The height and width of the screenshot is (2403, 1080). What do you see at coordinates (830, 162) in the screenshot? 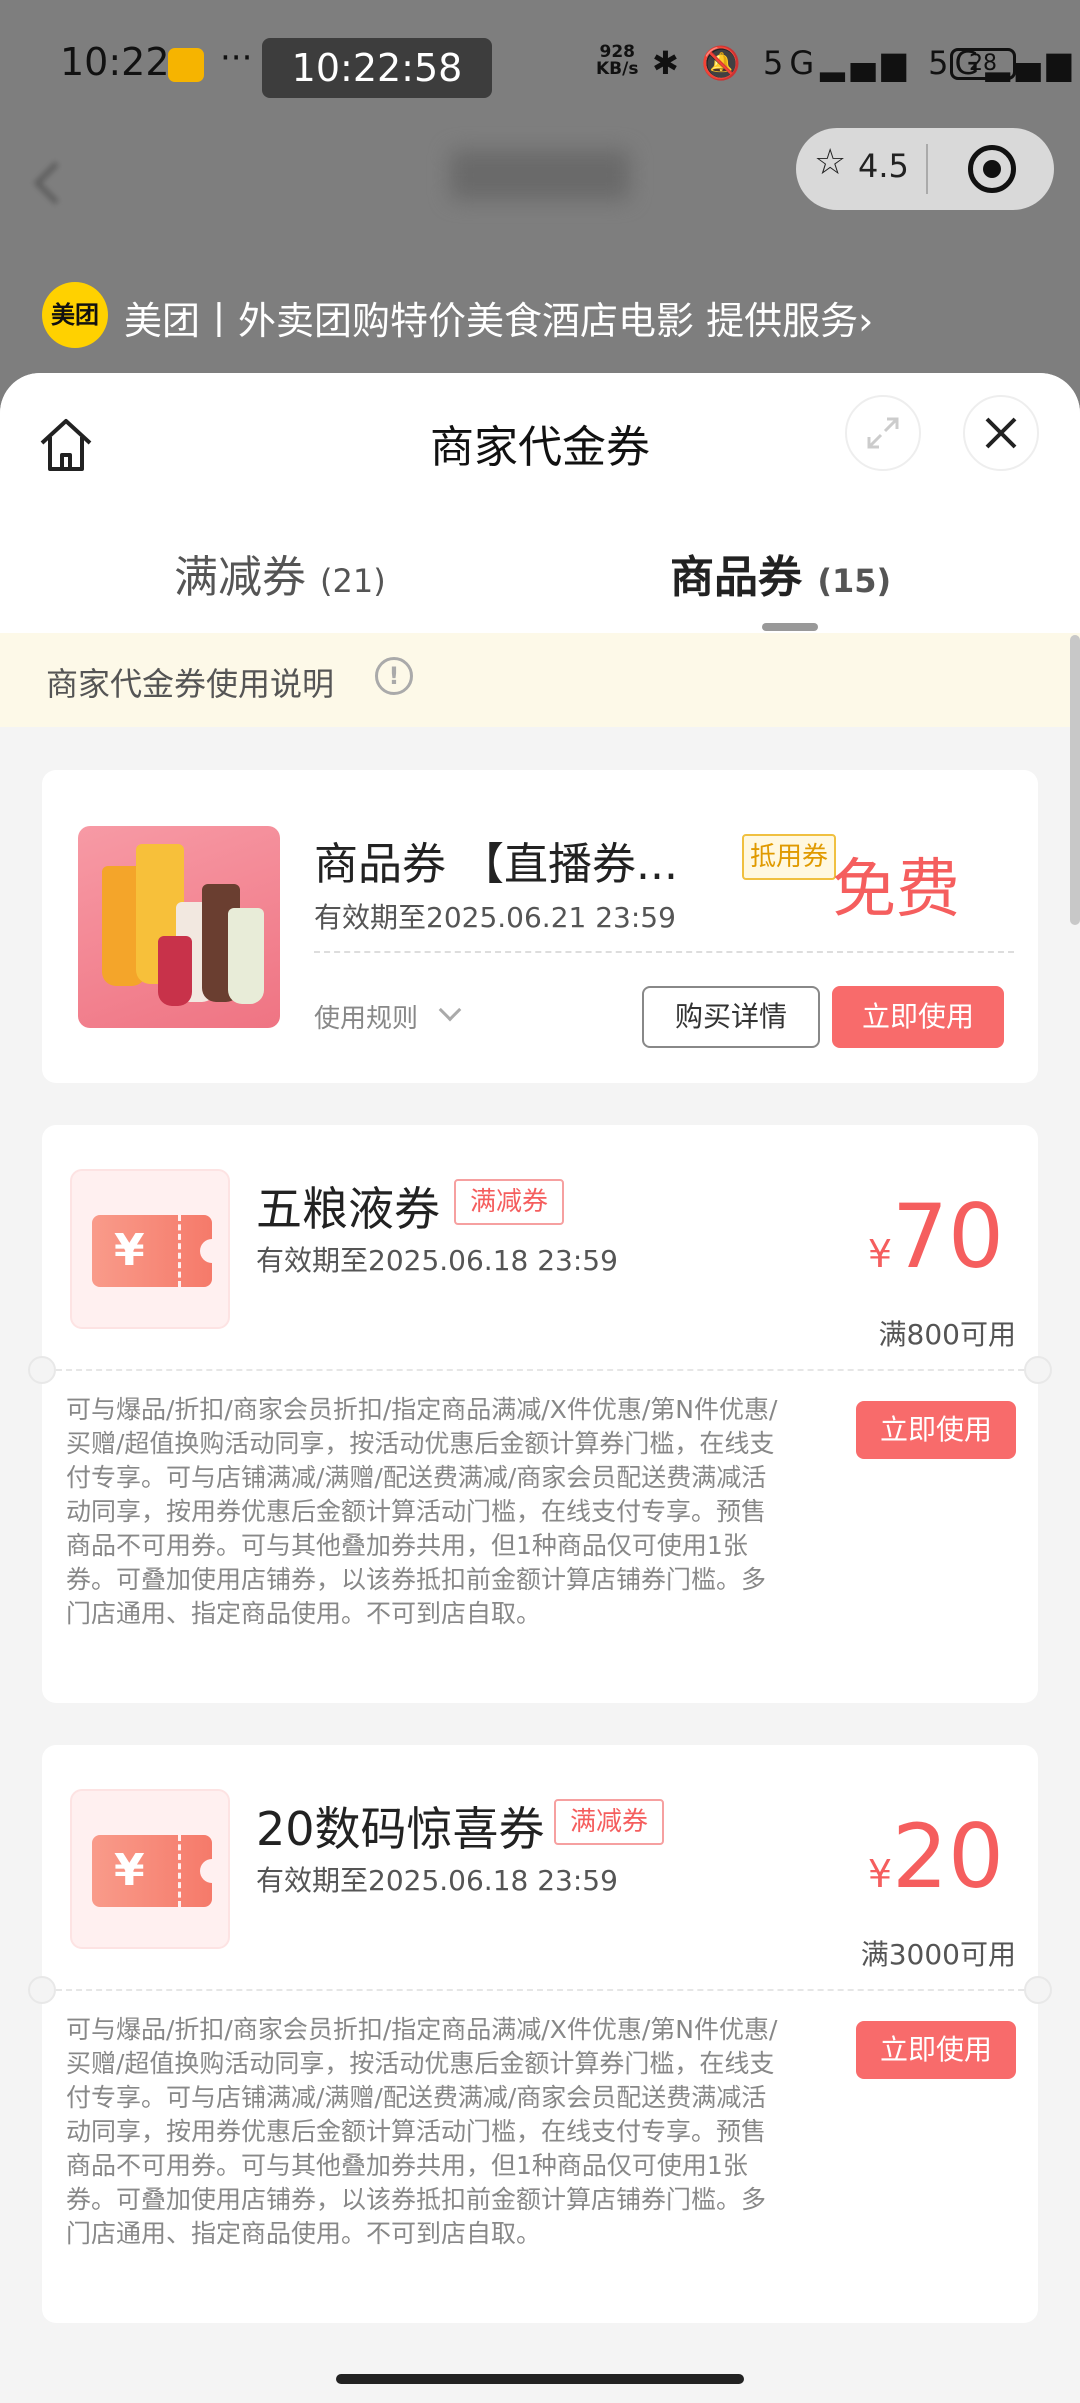
I see `star-icon: ☆` at bounding box center [830, 162].